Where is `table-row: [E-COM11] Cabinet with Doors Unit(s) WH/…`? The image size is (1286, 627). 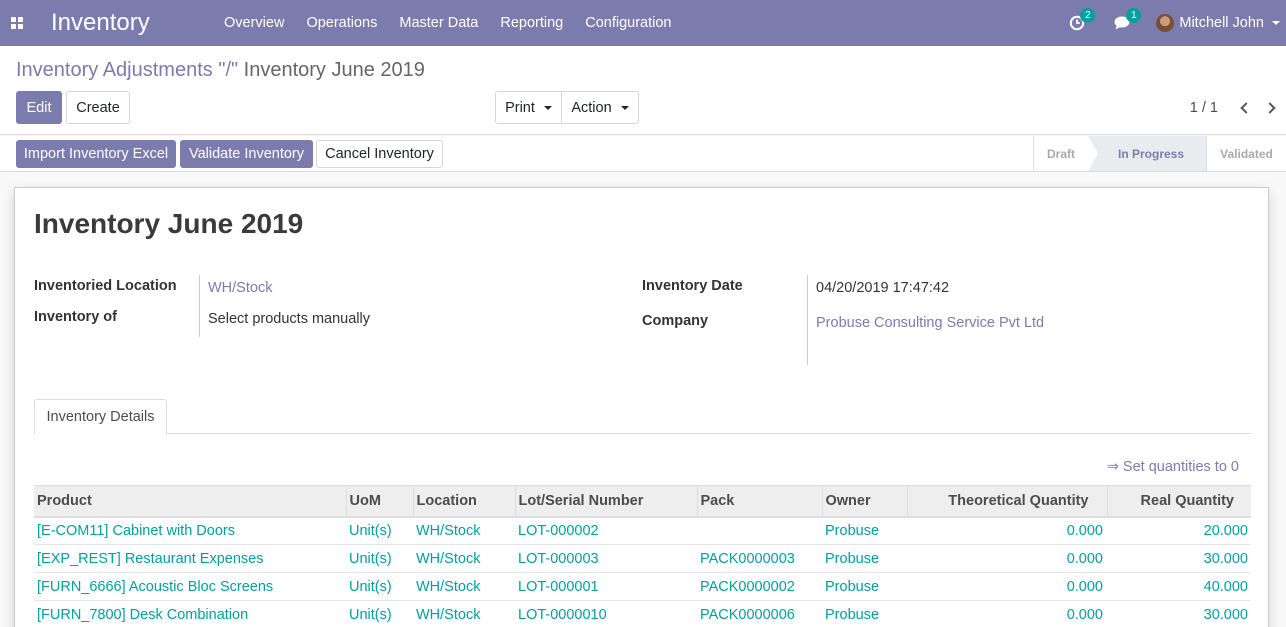
table-row: [E-COM11] Cabinet with Doors Unit(s) WH/… is located at coordinates (642, 530).